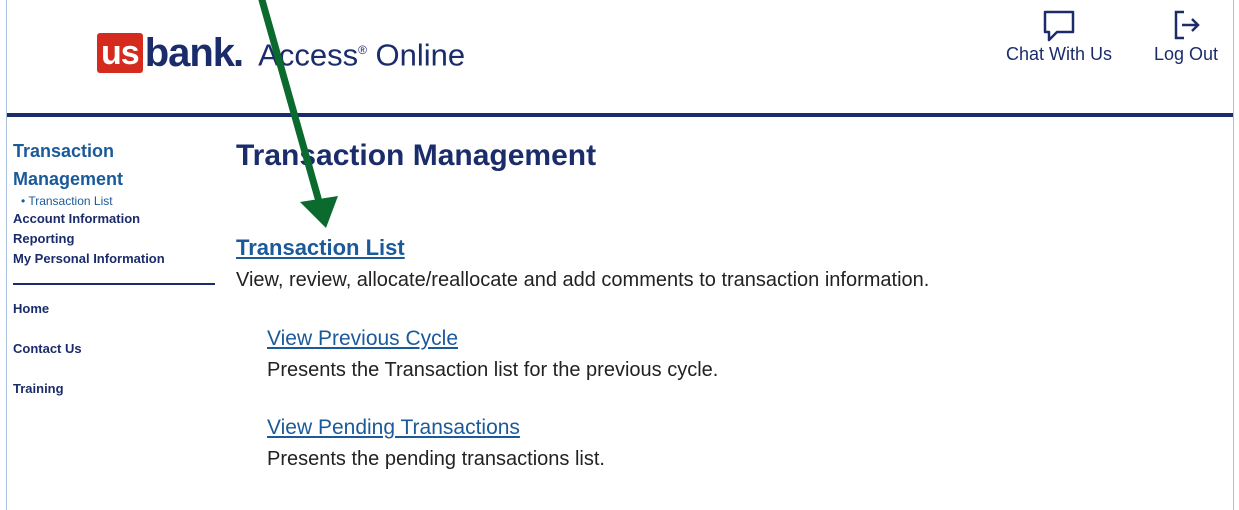 The height and width of the screenshot is (510, 1239). I want to click on chat-label: Chat With Us, so click(1059, 54).